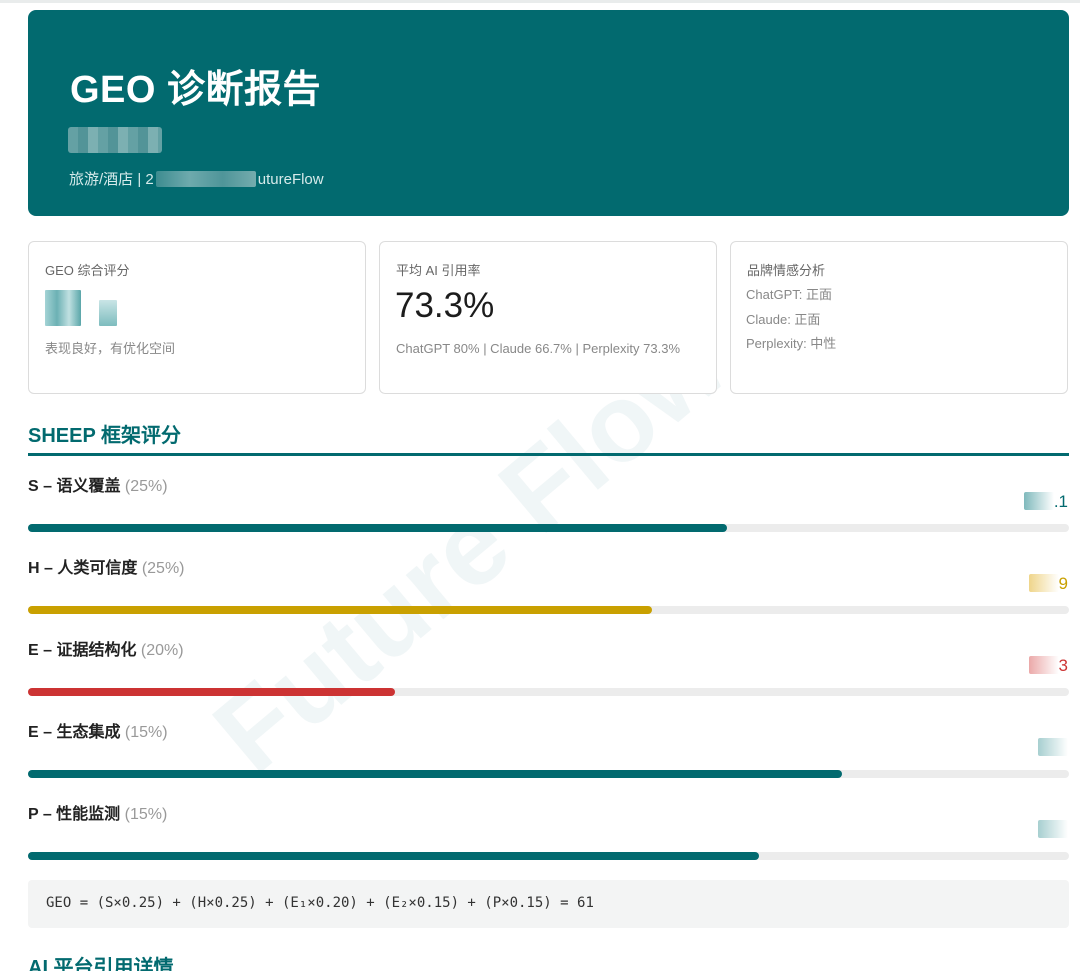  Describe the element at coordinates (548, 594) in the screenshot. I see `metric-row: H – 人类可信度 (25%) 9` at that location.